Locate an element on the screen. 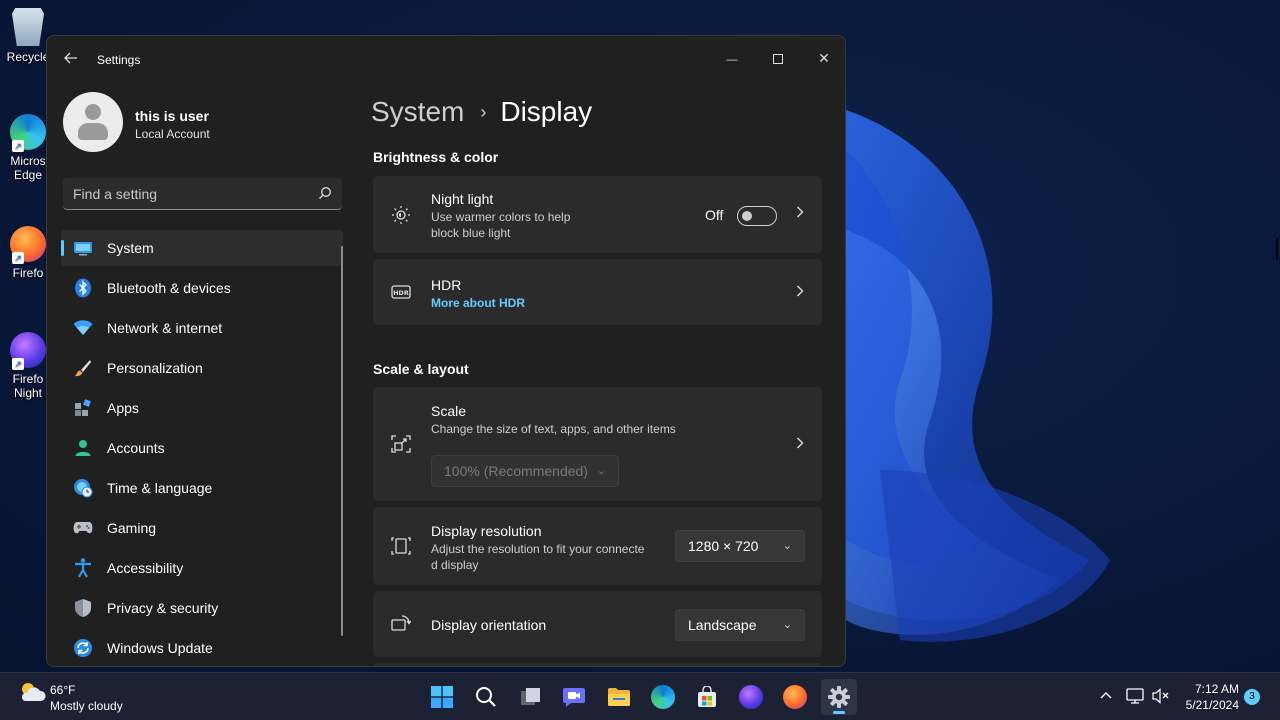  sidebar-item-time-language: Time & language is located at coordinates (202, 488).